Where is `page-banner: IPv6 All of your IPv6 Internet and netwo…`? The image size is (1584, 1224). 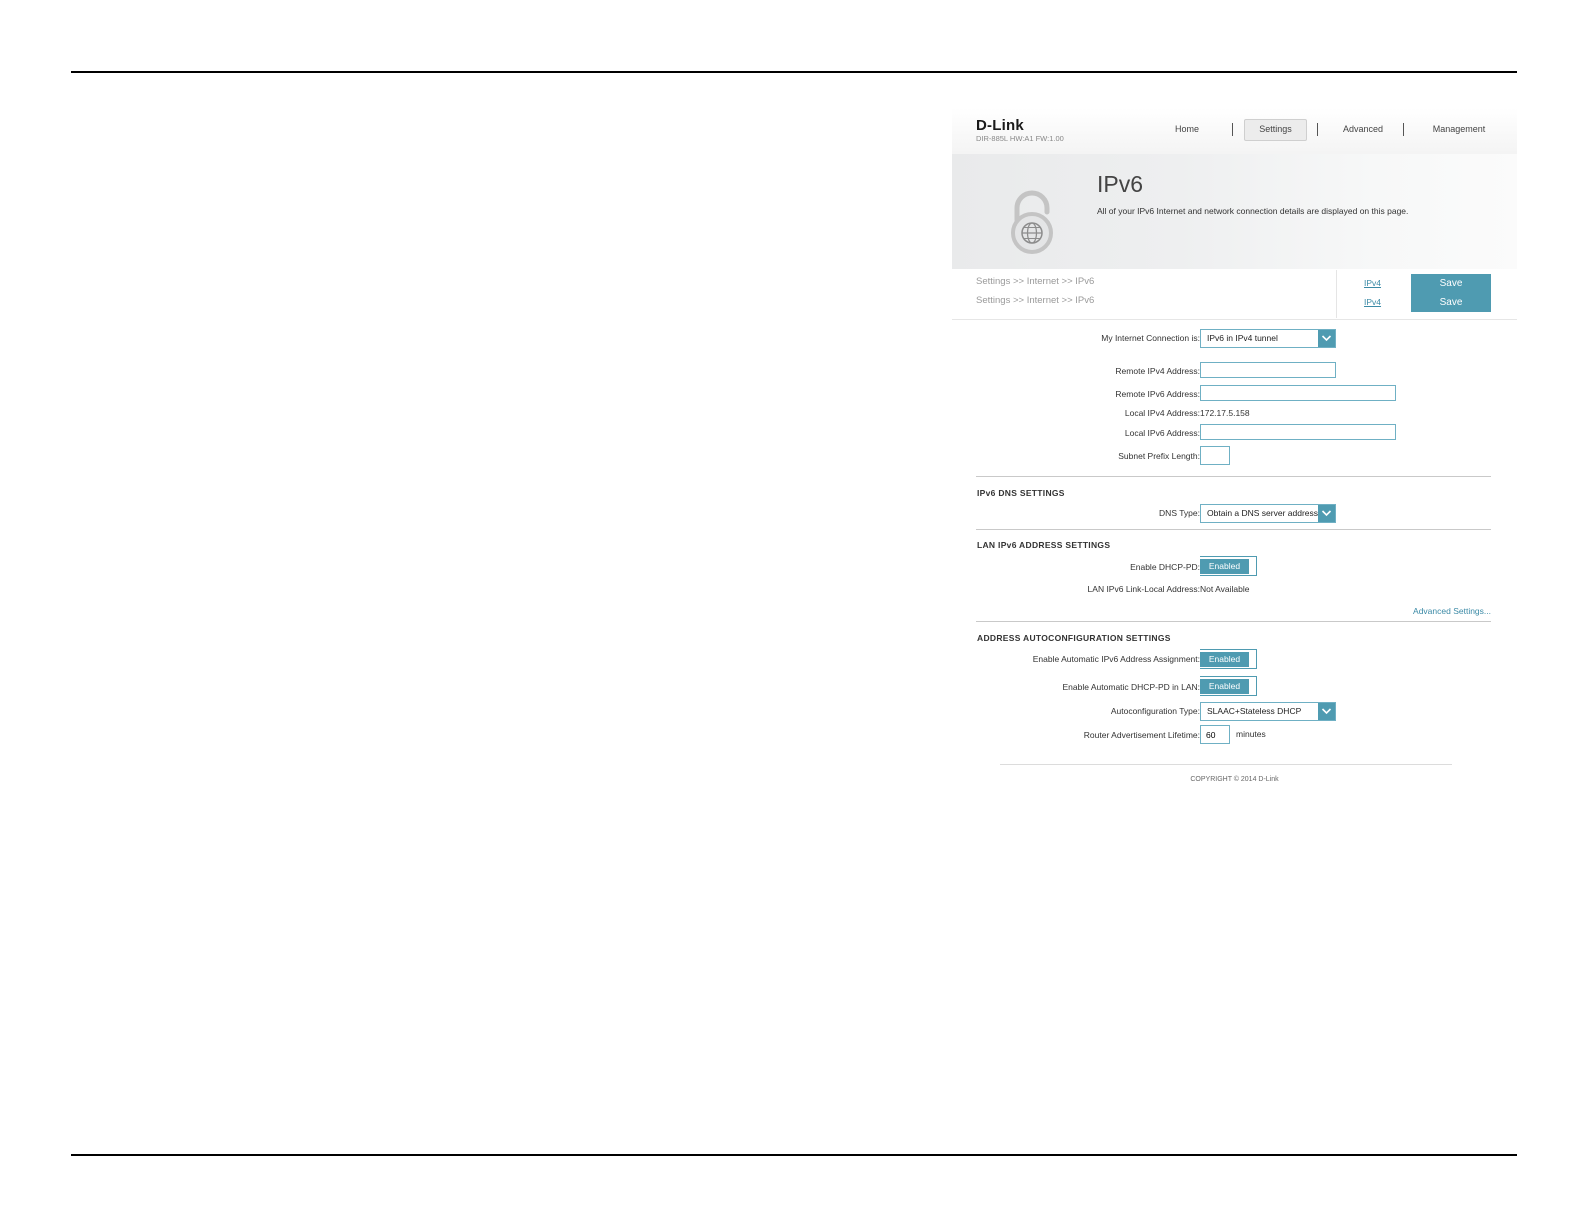
page-banner: IPv6 All of your IPv6 Internet and netwo… is located at coordinates (1234, 211).